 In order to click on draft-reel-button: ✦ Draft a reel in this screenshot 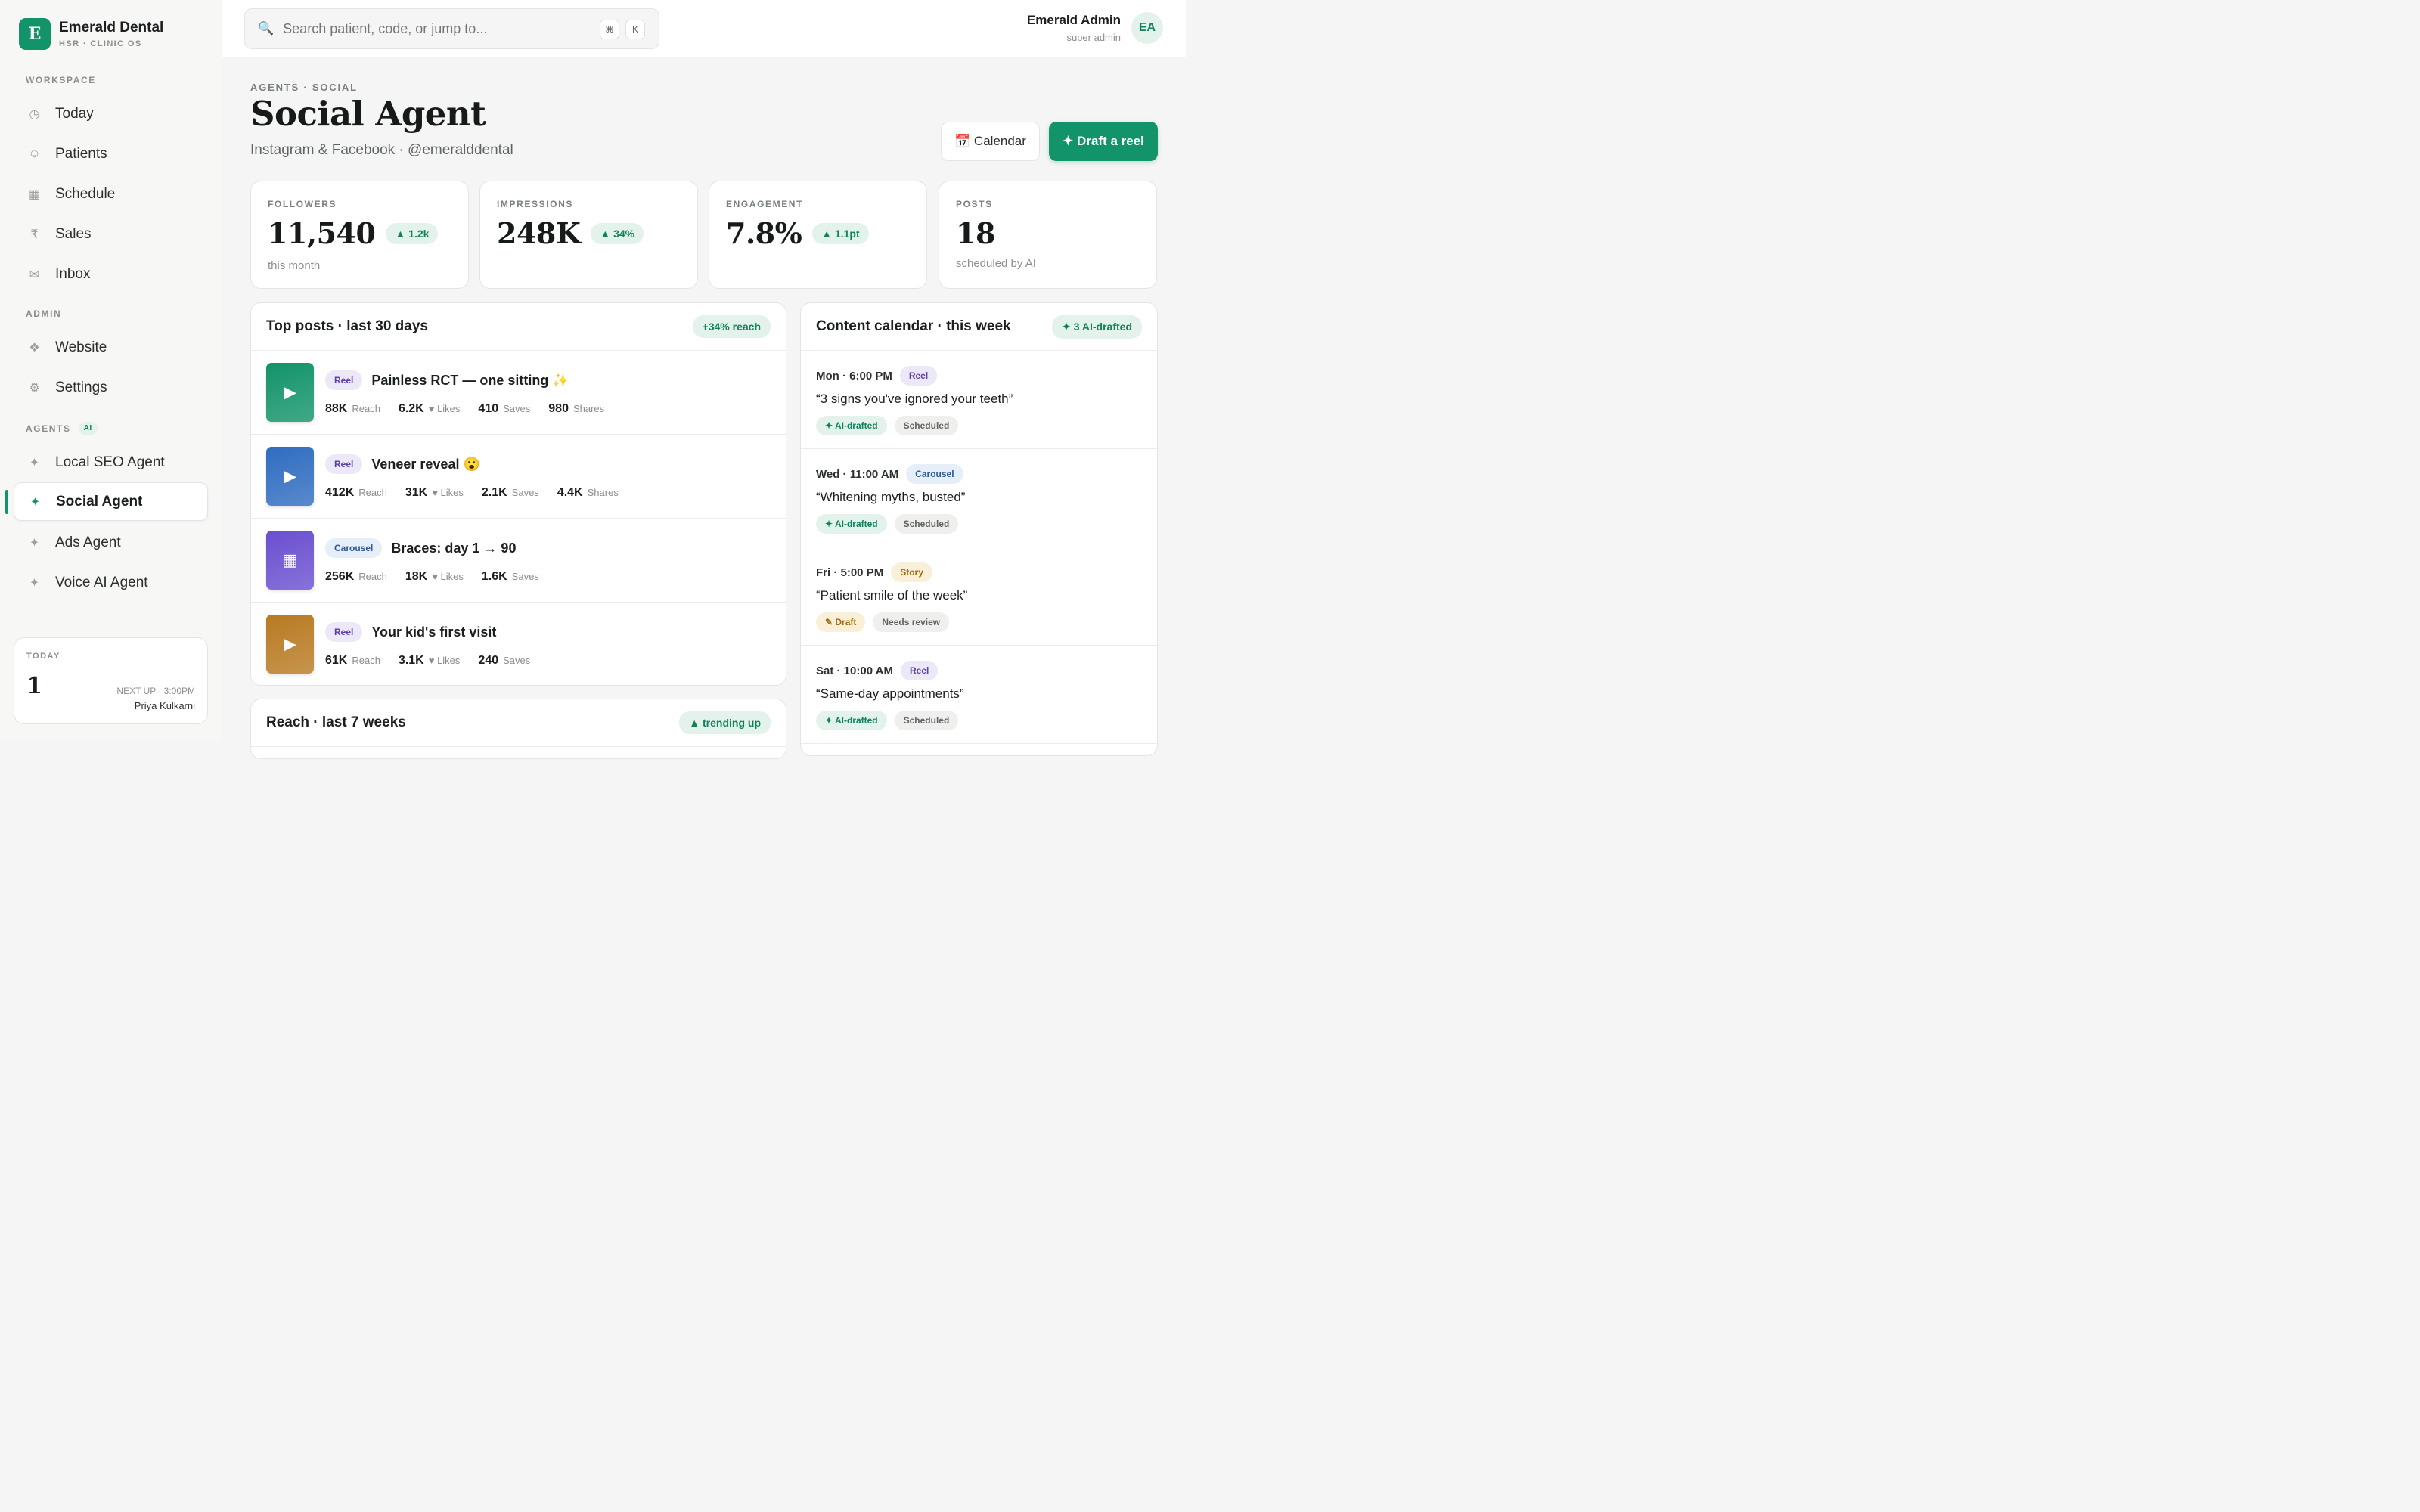, I will do `click(1103, 141)`.